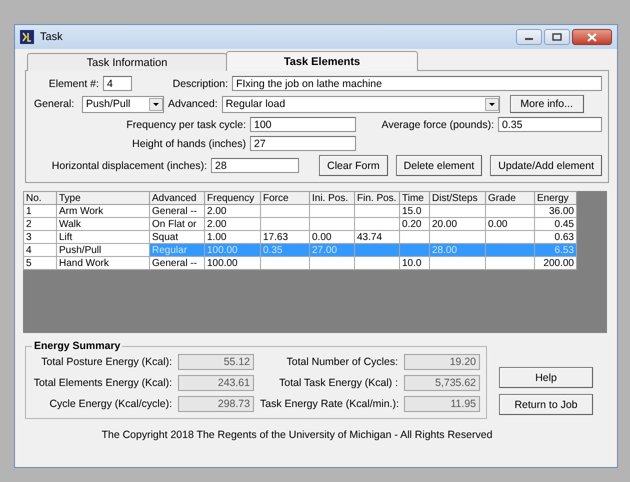  I want to click on table-cell: 0.20, so click(415, 224).